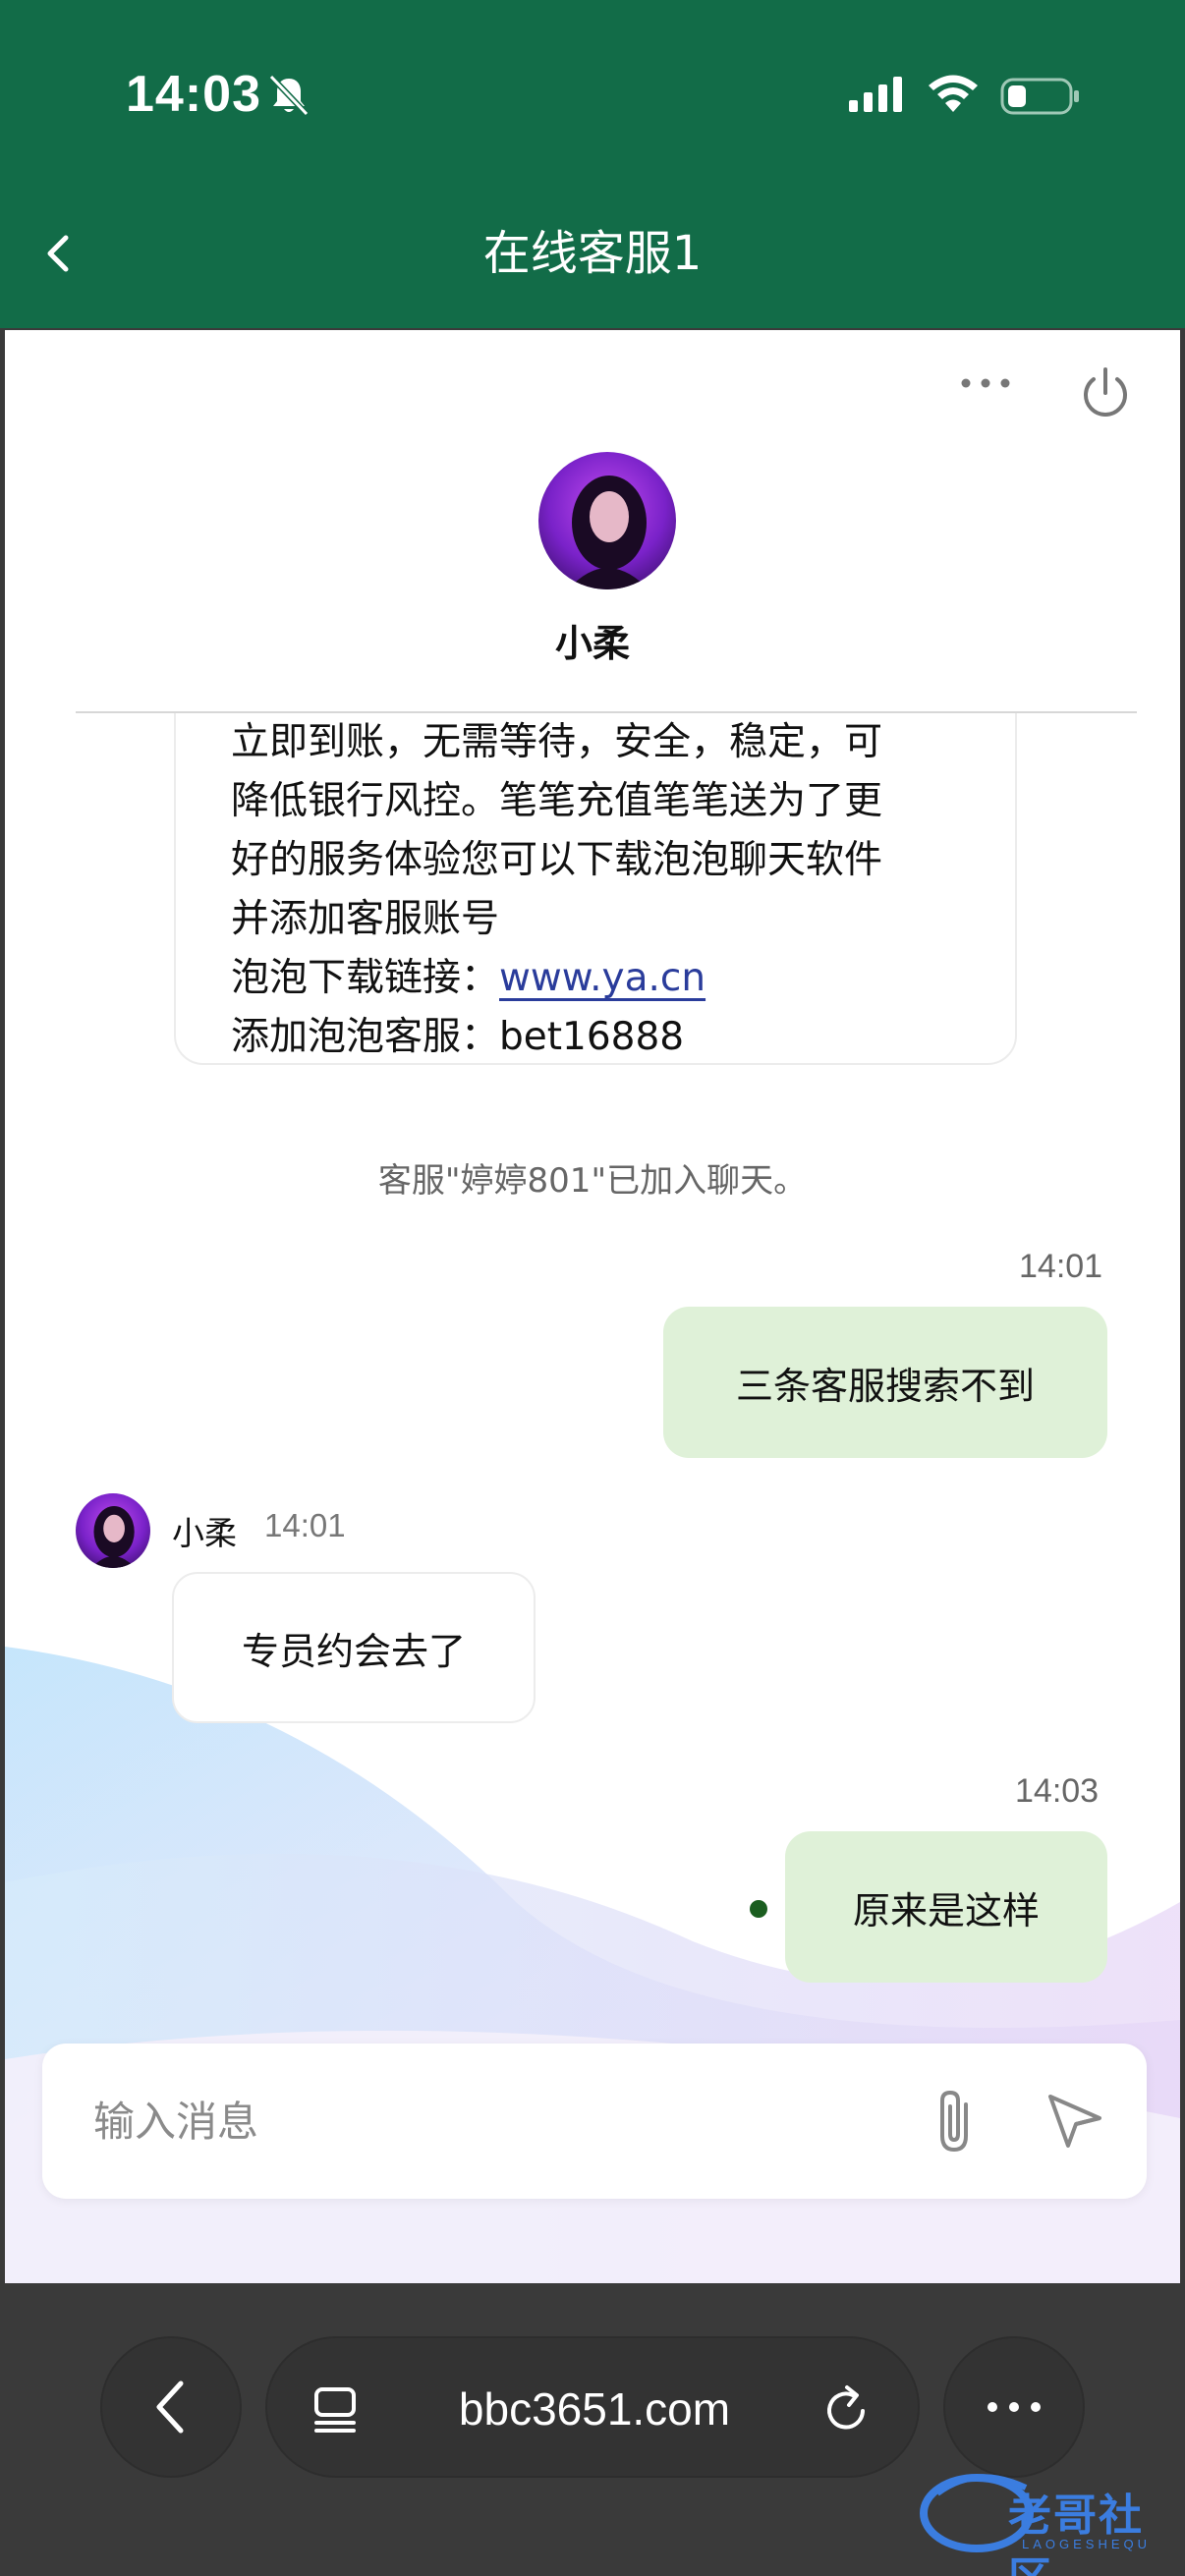 The height and width of the screenshot is (2576, 1185). I want to click on card-line: 并添加客服账号, so click(366, 919).